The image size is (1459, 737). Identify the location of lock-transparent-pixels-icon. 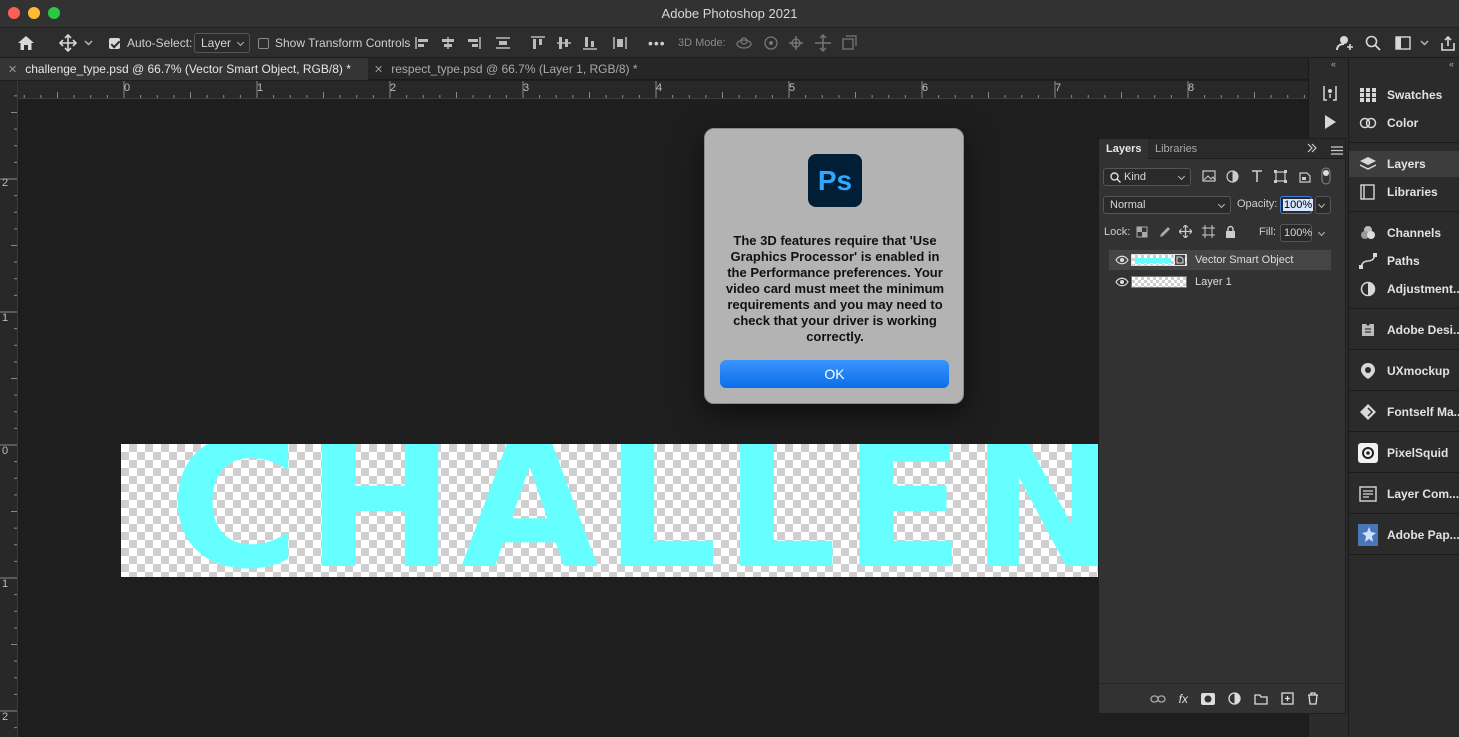
(1142, 233).